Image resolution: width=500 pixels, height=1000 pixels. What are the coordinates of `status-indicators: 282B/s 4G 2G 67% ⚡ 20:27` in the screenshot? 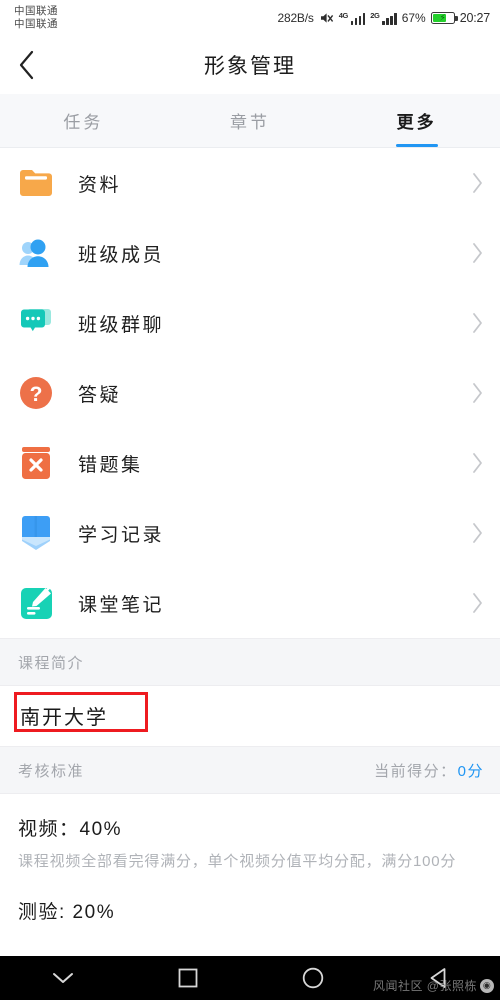 It's located at (384, 18).